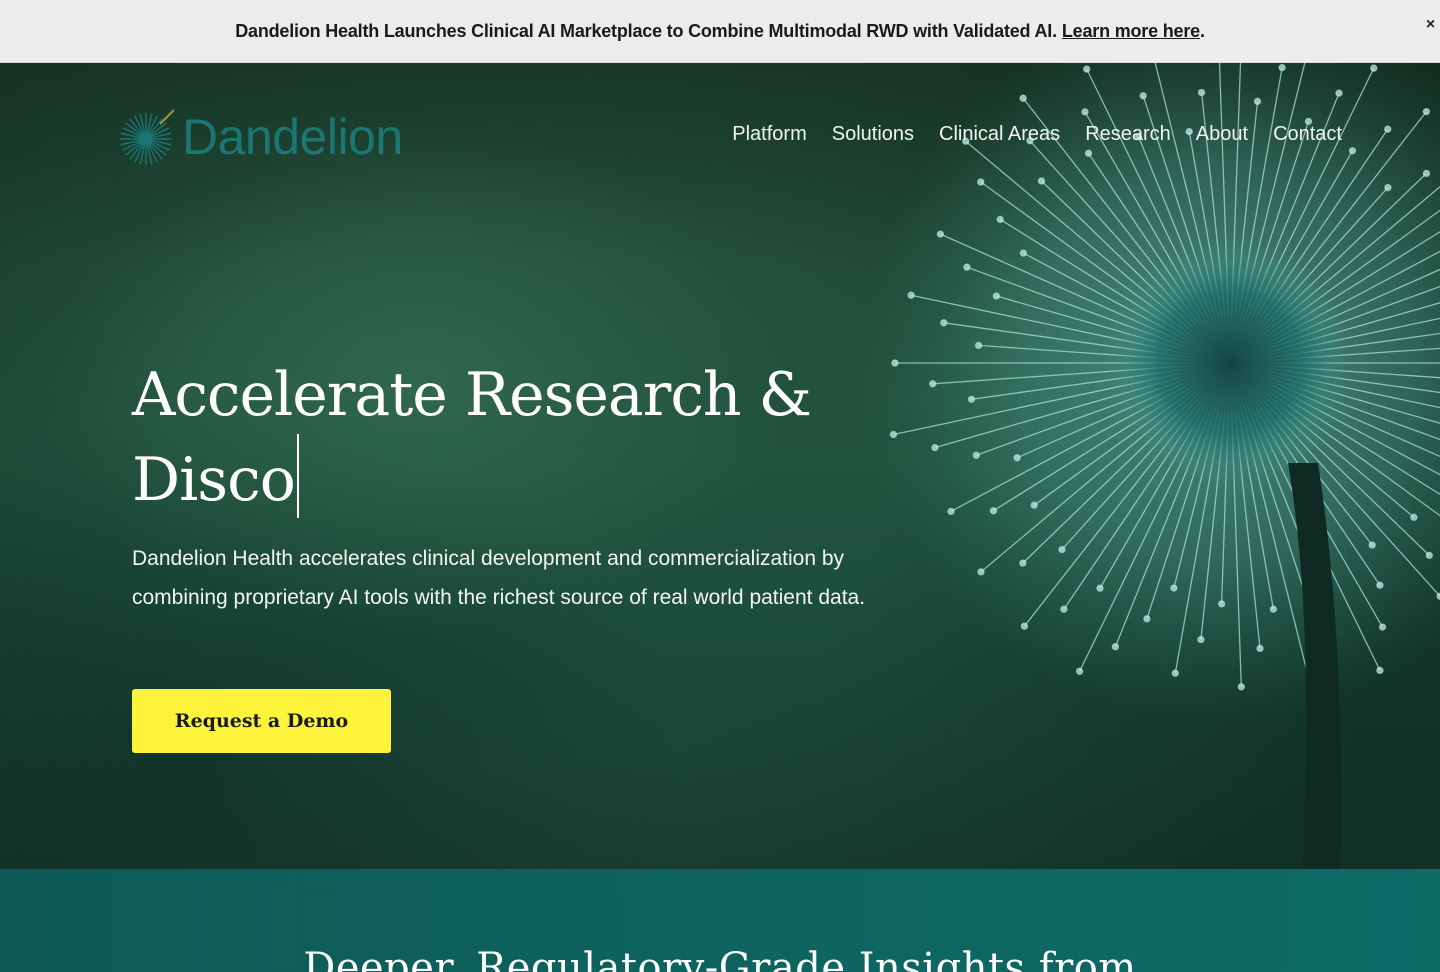 This screenshot has width=1440, height=972. What do you see at coordinates (147, 137) in the screenshot?
I see `dandelion-seed-logo-icon` at bounding box center [147, 137].